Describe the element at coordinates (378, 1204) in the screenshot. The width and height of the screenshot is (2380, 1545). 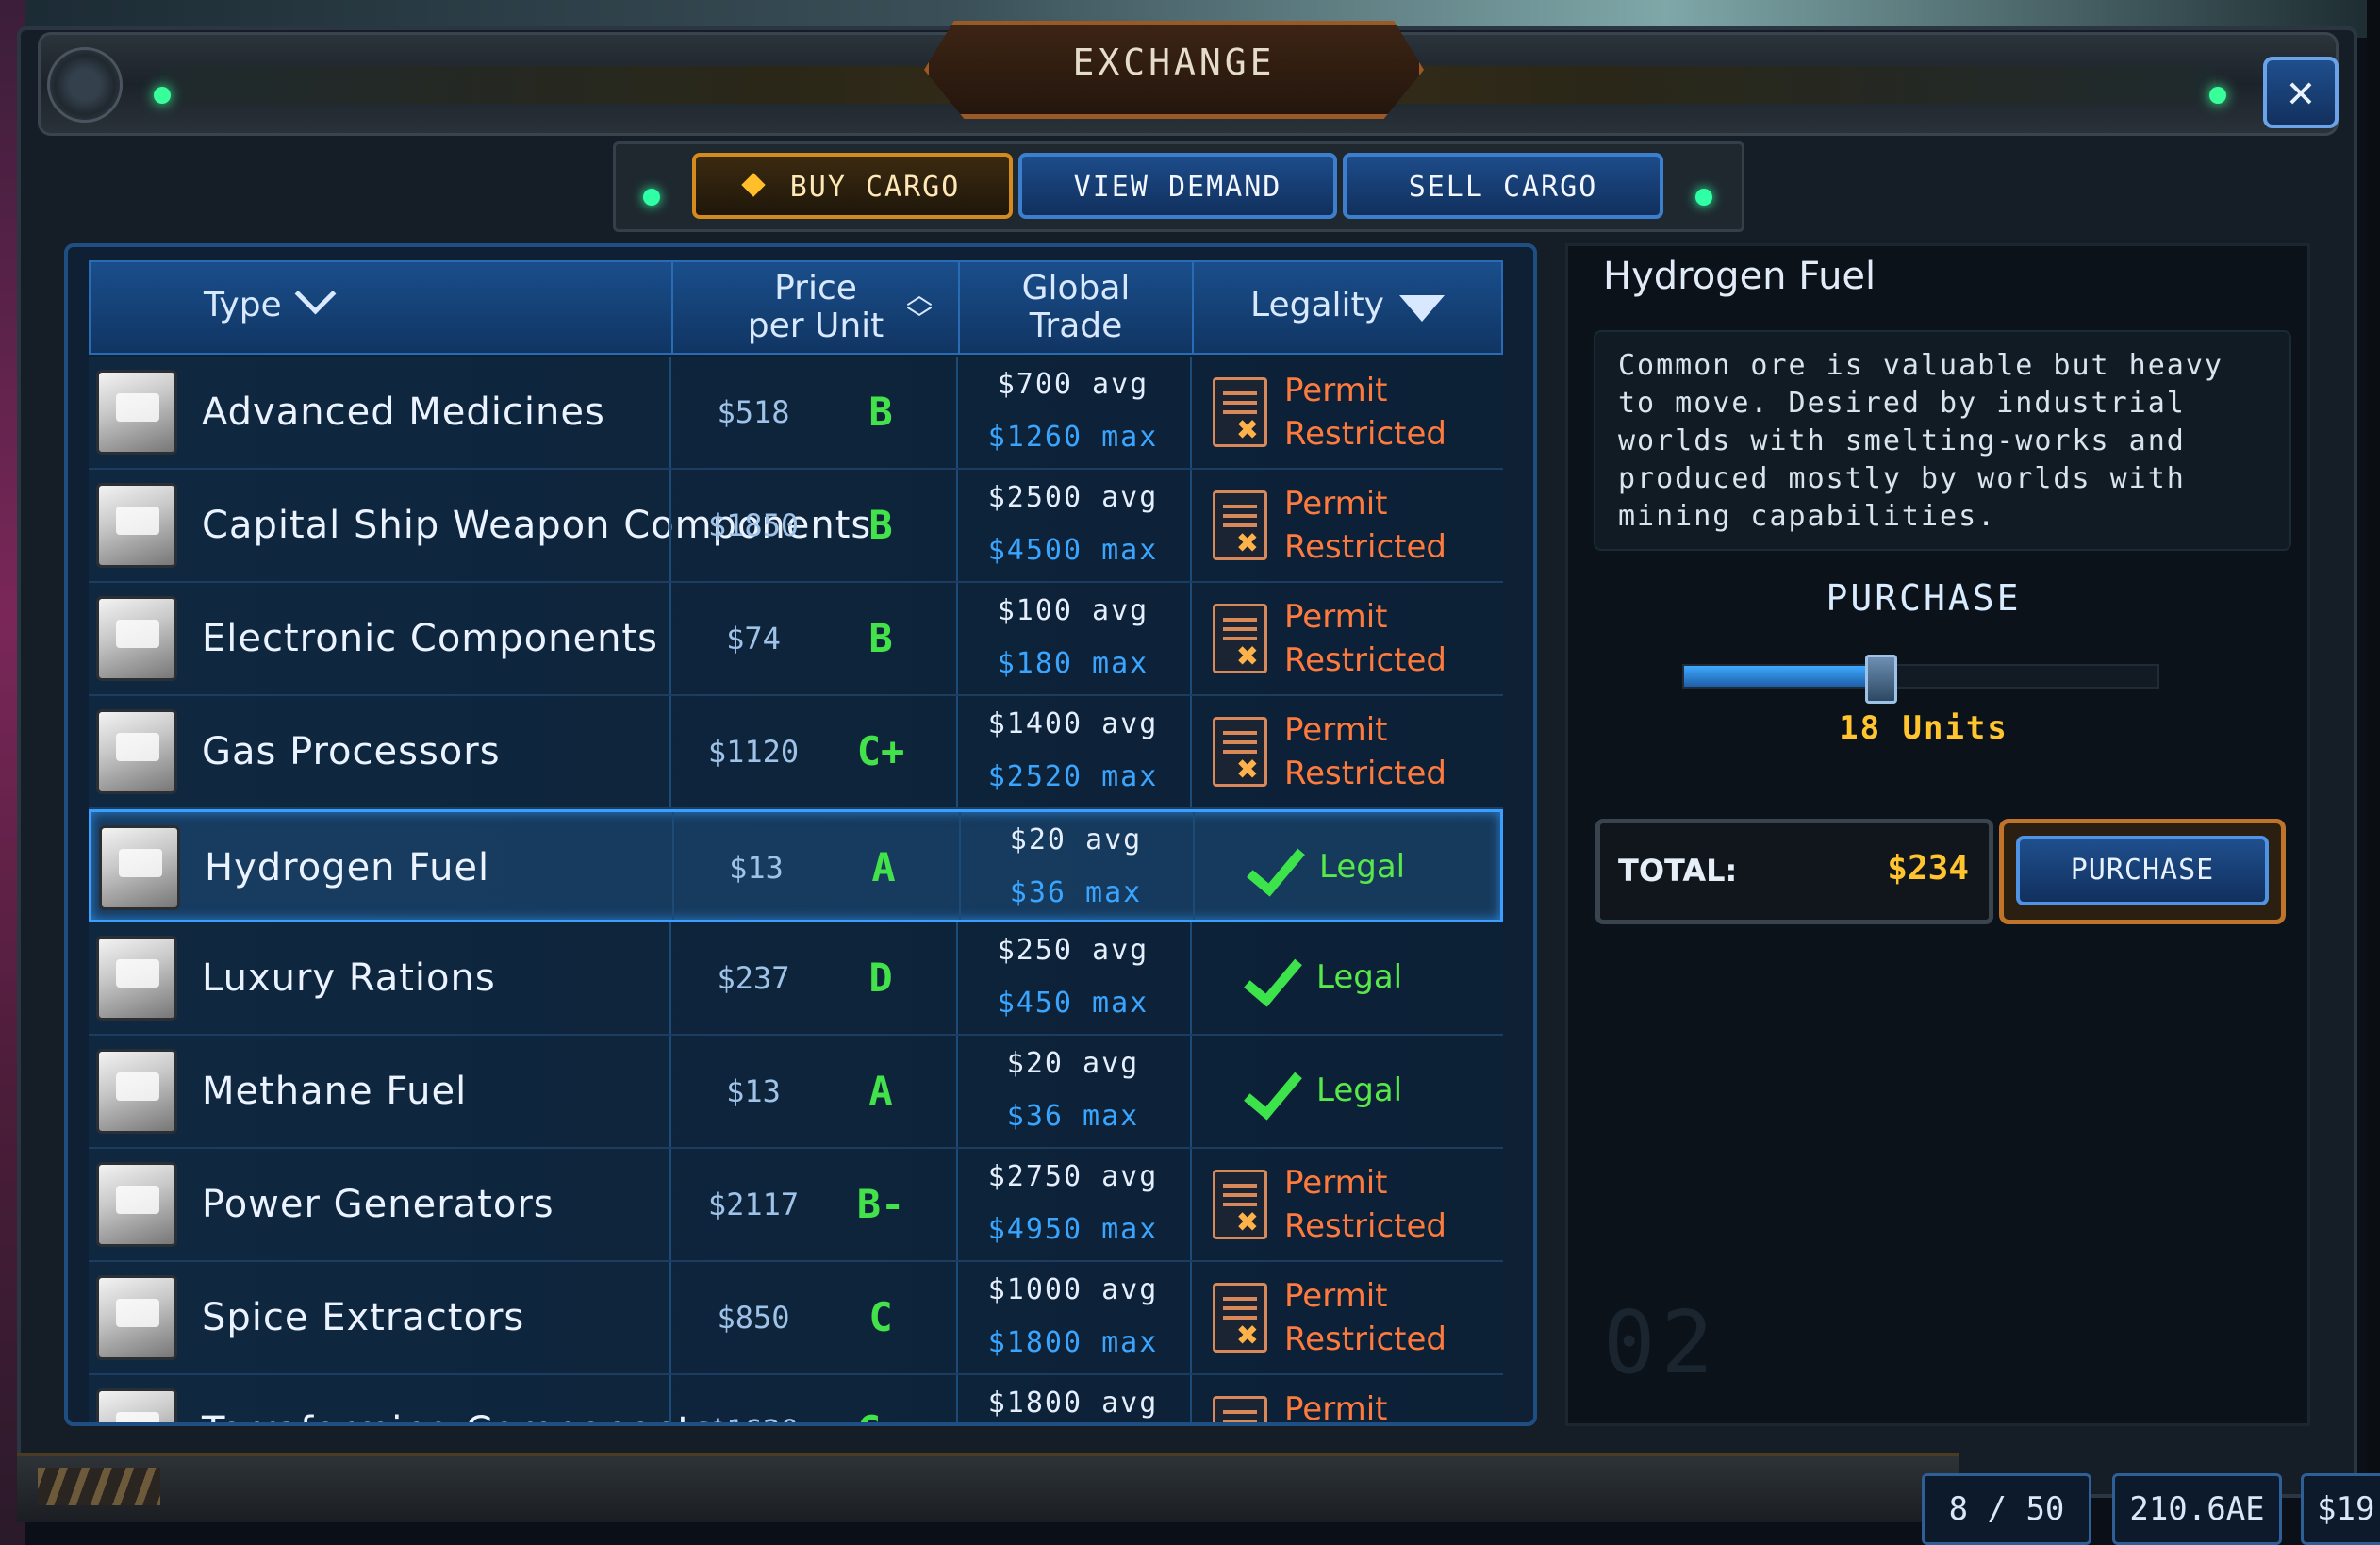
I see `cargo-name: Power Generators` at that location.